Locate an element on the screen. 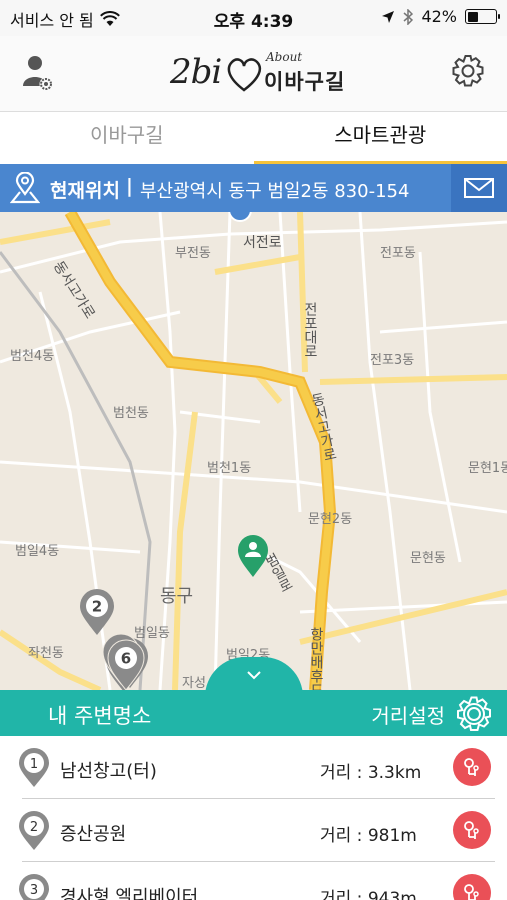  number-pin-icon: 3 is located at coordinates (34, 887).